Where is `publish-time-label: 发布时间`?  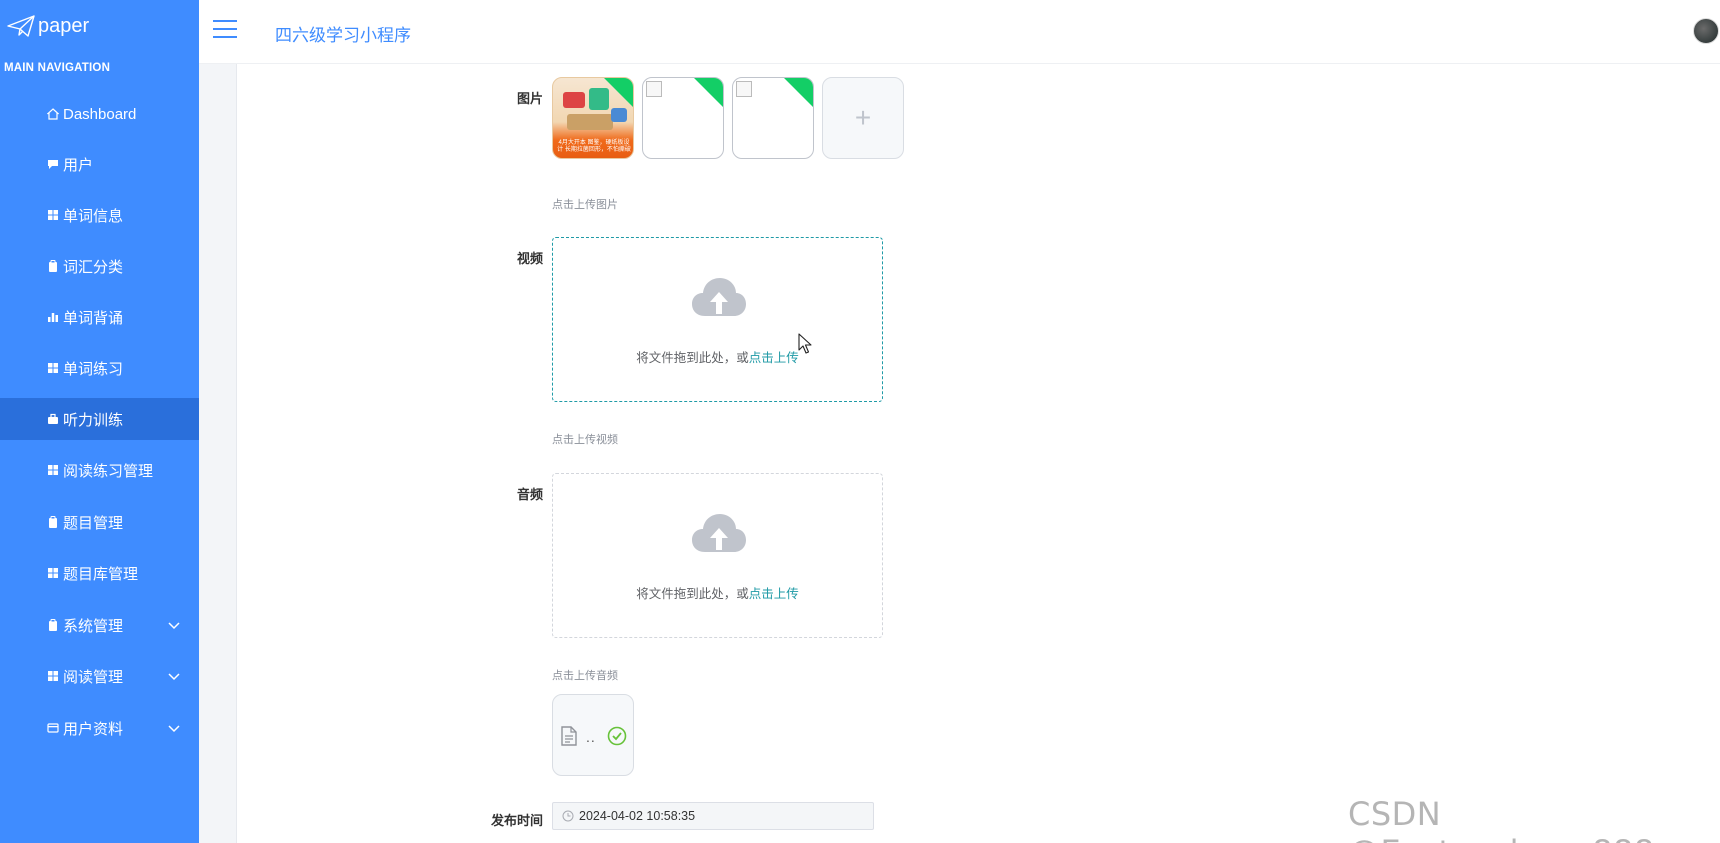
publish-time-label: 发布时间 is located at coordinates (516, 820).